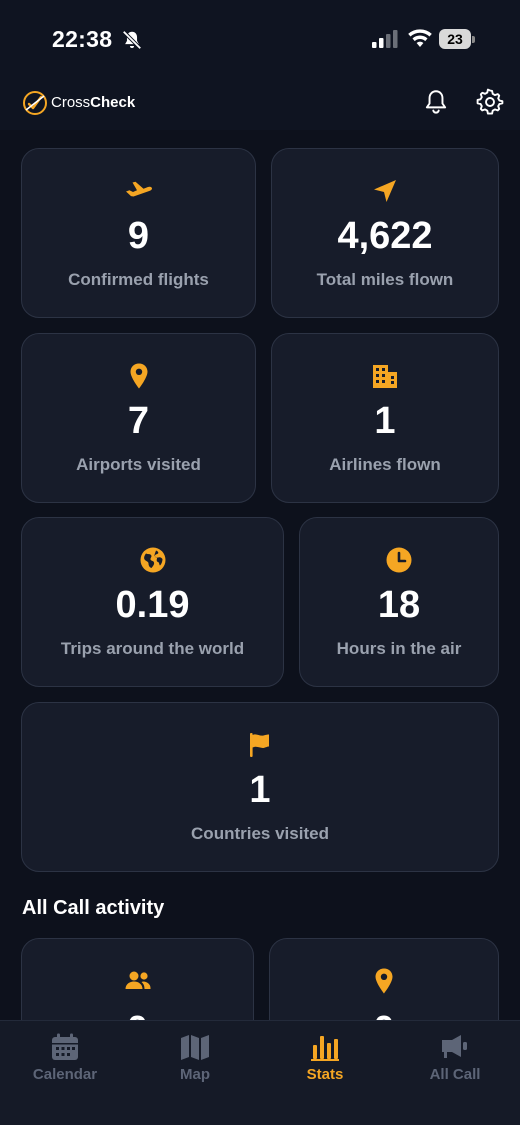 Image resolution: width=520 pixels, height=1125 pixels. I want to click on nav-label-all-call: All Call, so click(455, 1074).